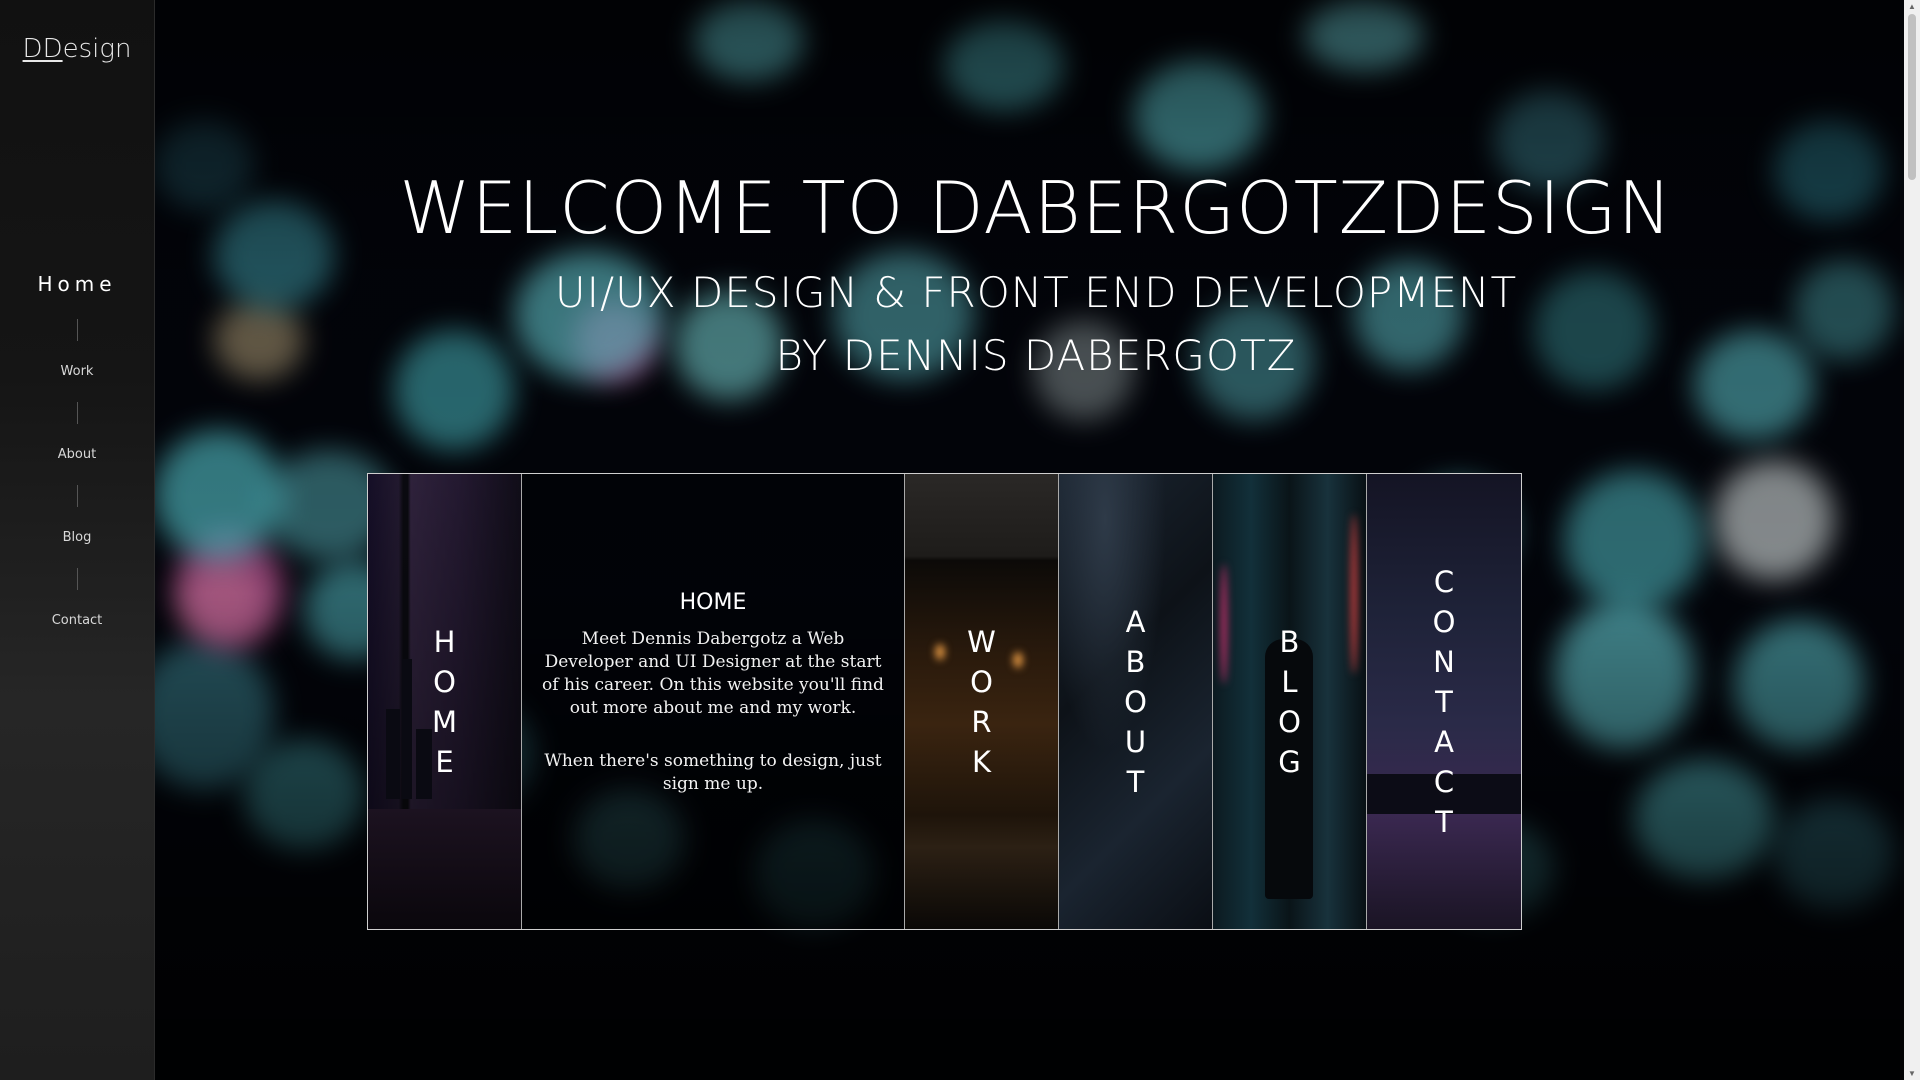  I want to click on scroll-up-arrow: ▲, so click(1912, 6).